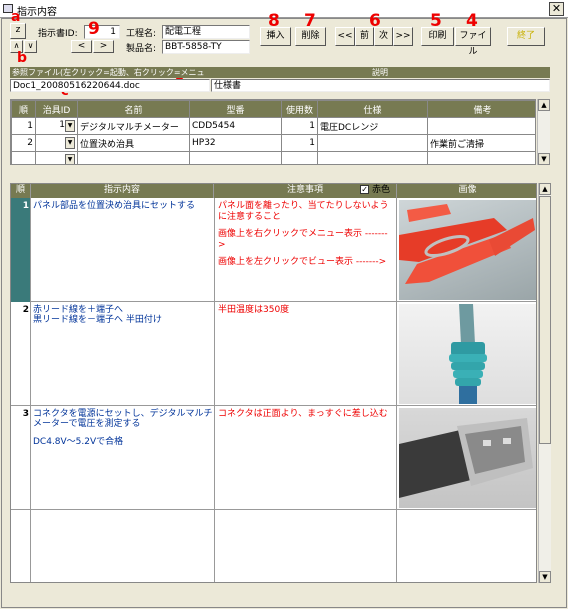 This screenshot has width=568, height=609. I want to click on product-field: BBT-5858-TY, so click(206, 47).